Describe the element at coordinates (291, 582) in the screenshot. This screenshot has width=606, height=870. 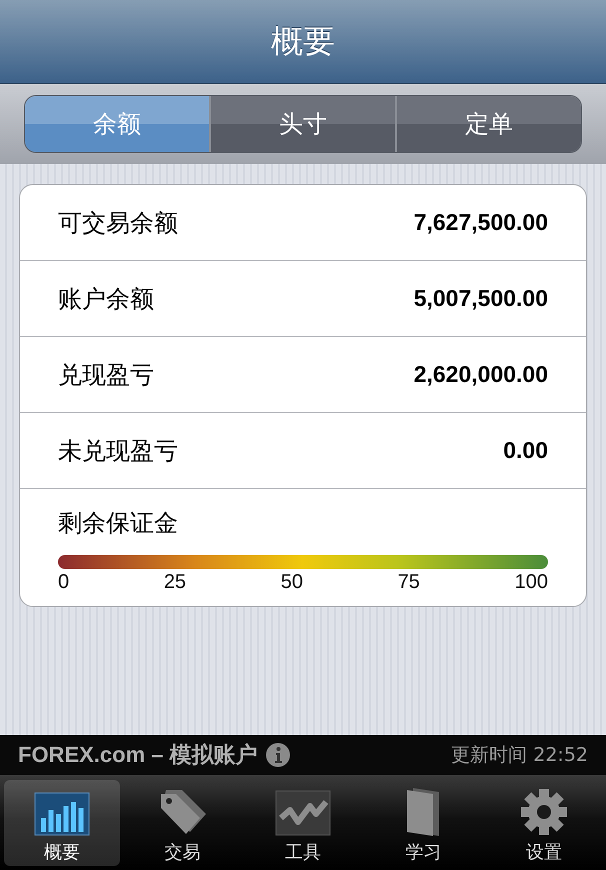
I see `gauge-tick-label: 50` at that location.